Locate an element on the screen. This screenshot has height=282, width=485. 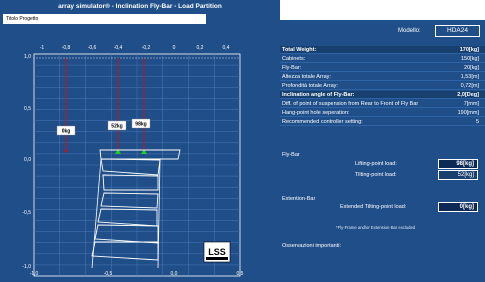
summary-row-label: Profondità totale Array: is located at coordinates (310, 86).